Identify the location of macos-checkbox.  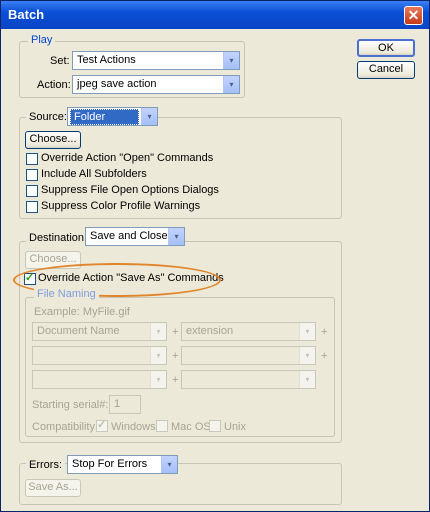
(162, 426).